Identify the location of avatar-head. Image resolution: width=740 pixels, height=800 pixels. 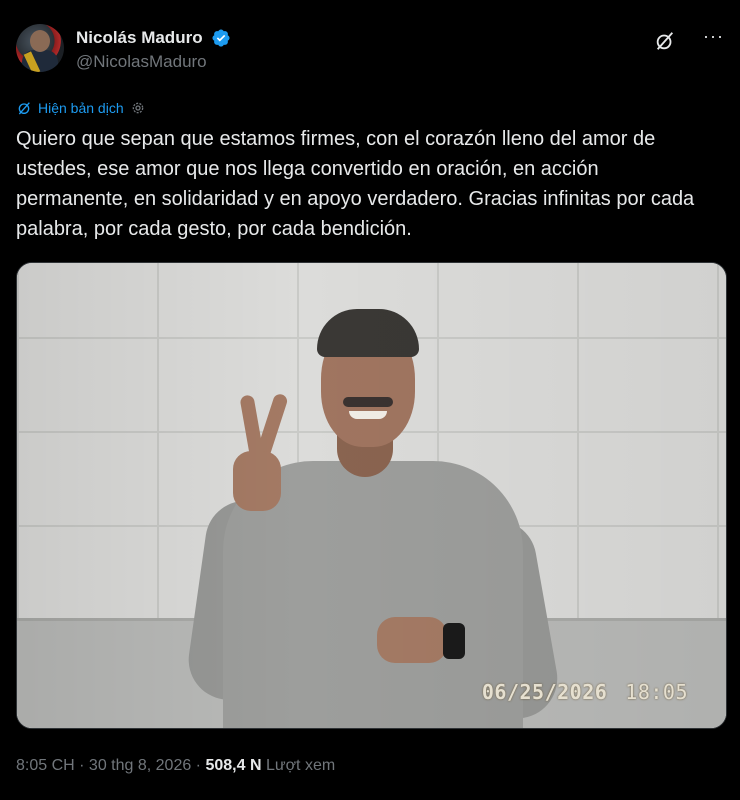
(40, 41).